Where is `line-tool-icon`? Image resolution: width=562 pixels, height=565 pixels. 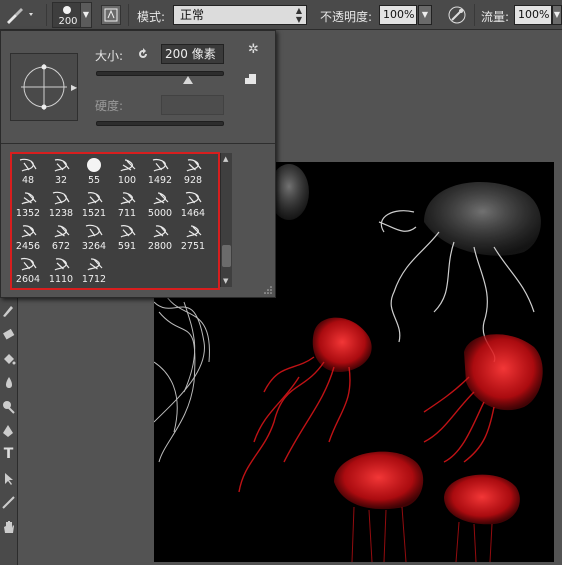
line-tool-icon is located at coordinates (8, 502).